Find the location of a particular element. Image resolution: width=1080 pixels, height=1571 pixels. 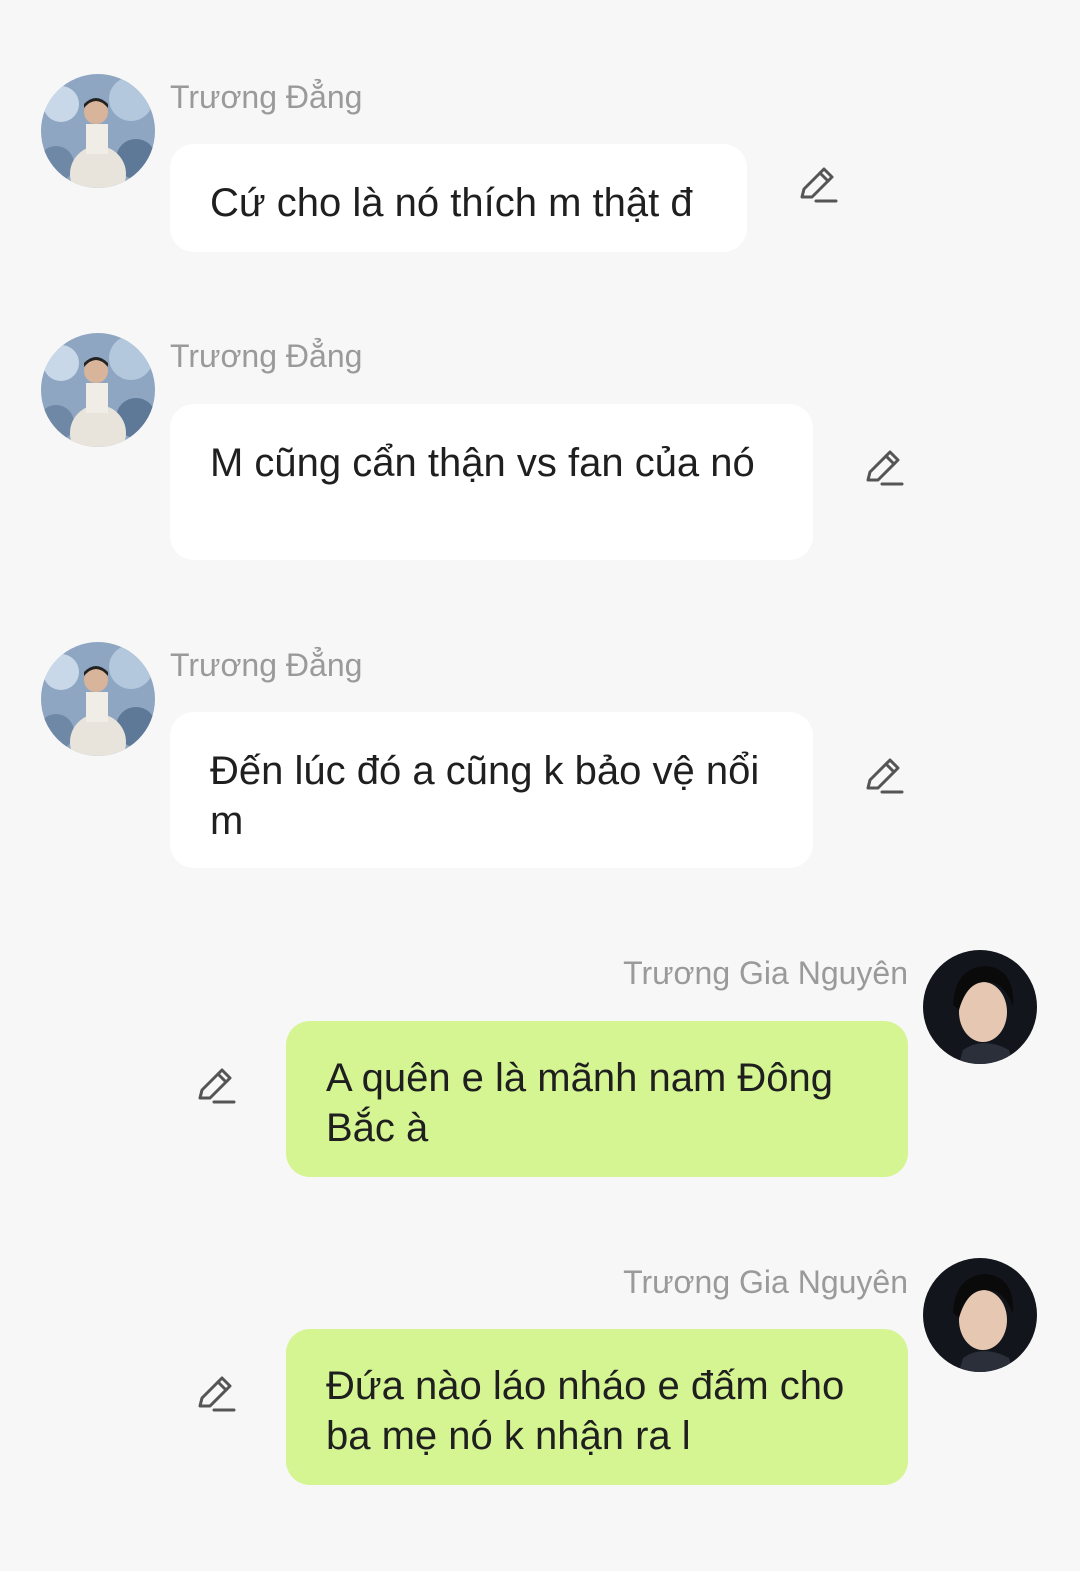

message-bubble: A quên e là mãnh nam Đông Bắc à is located at coordinates (597, 1099).